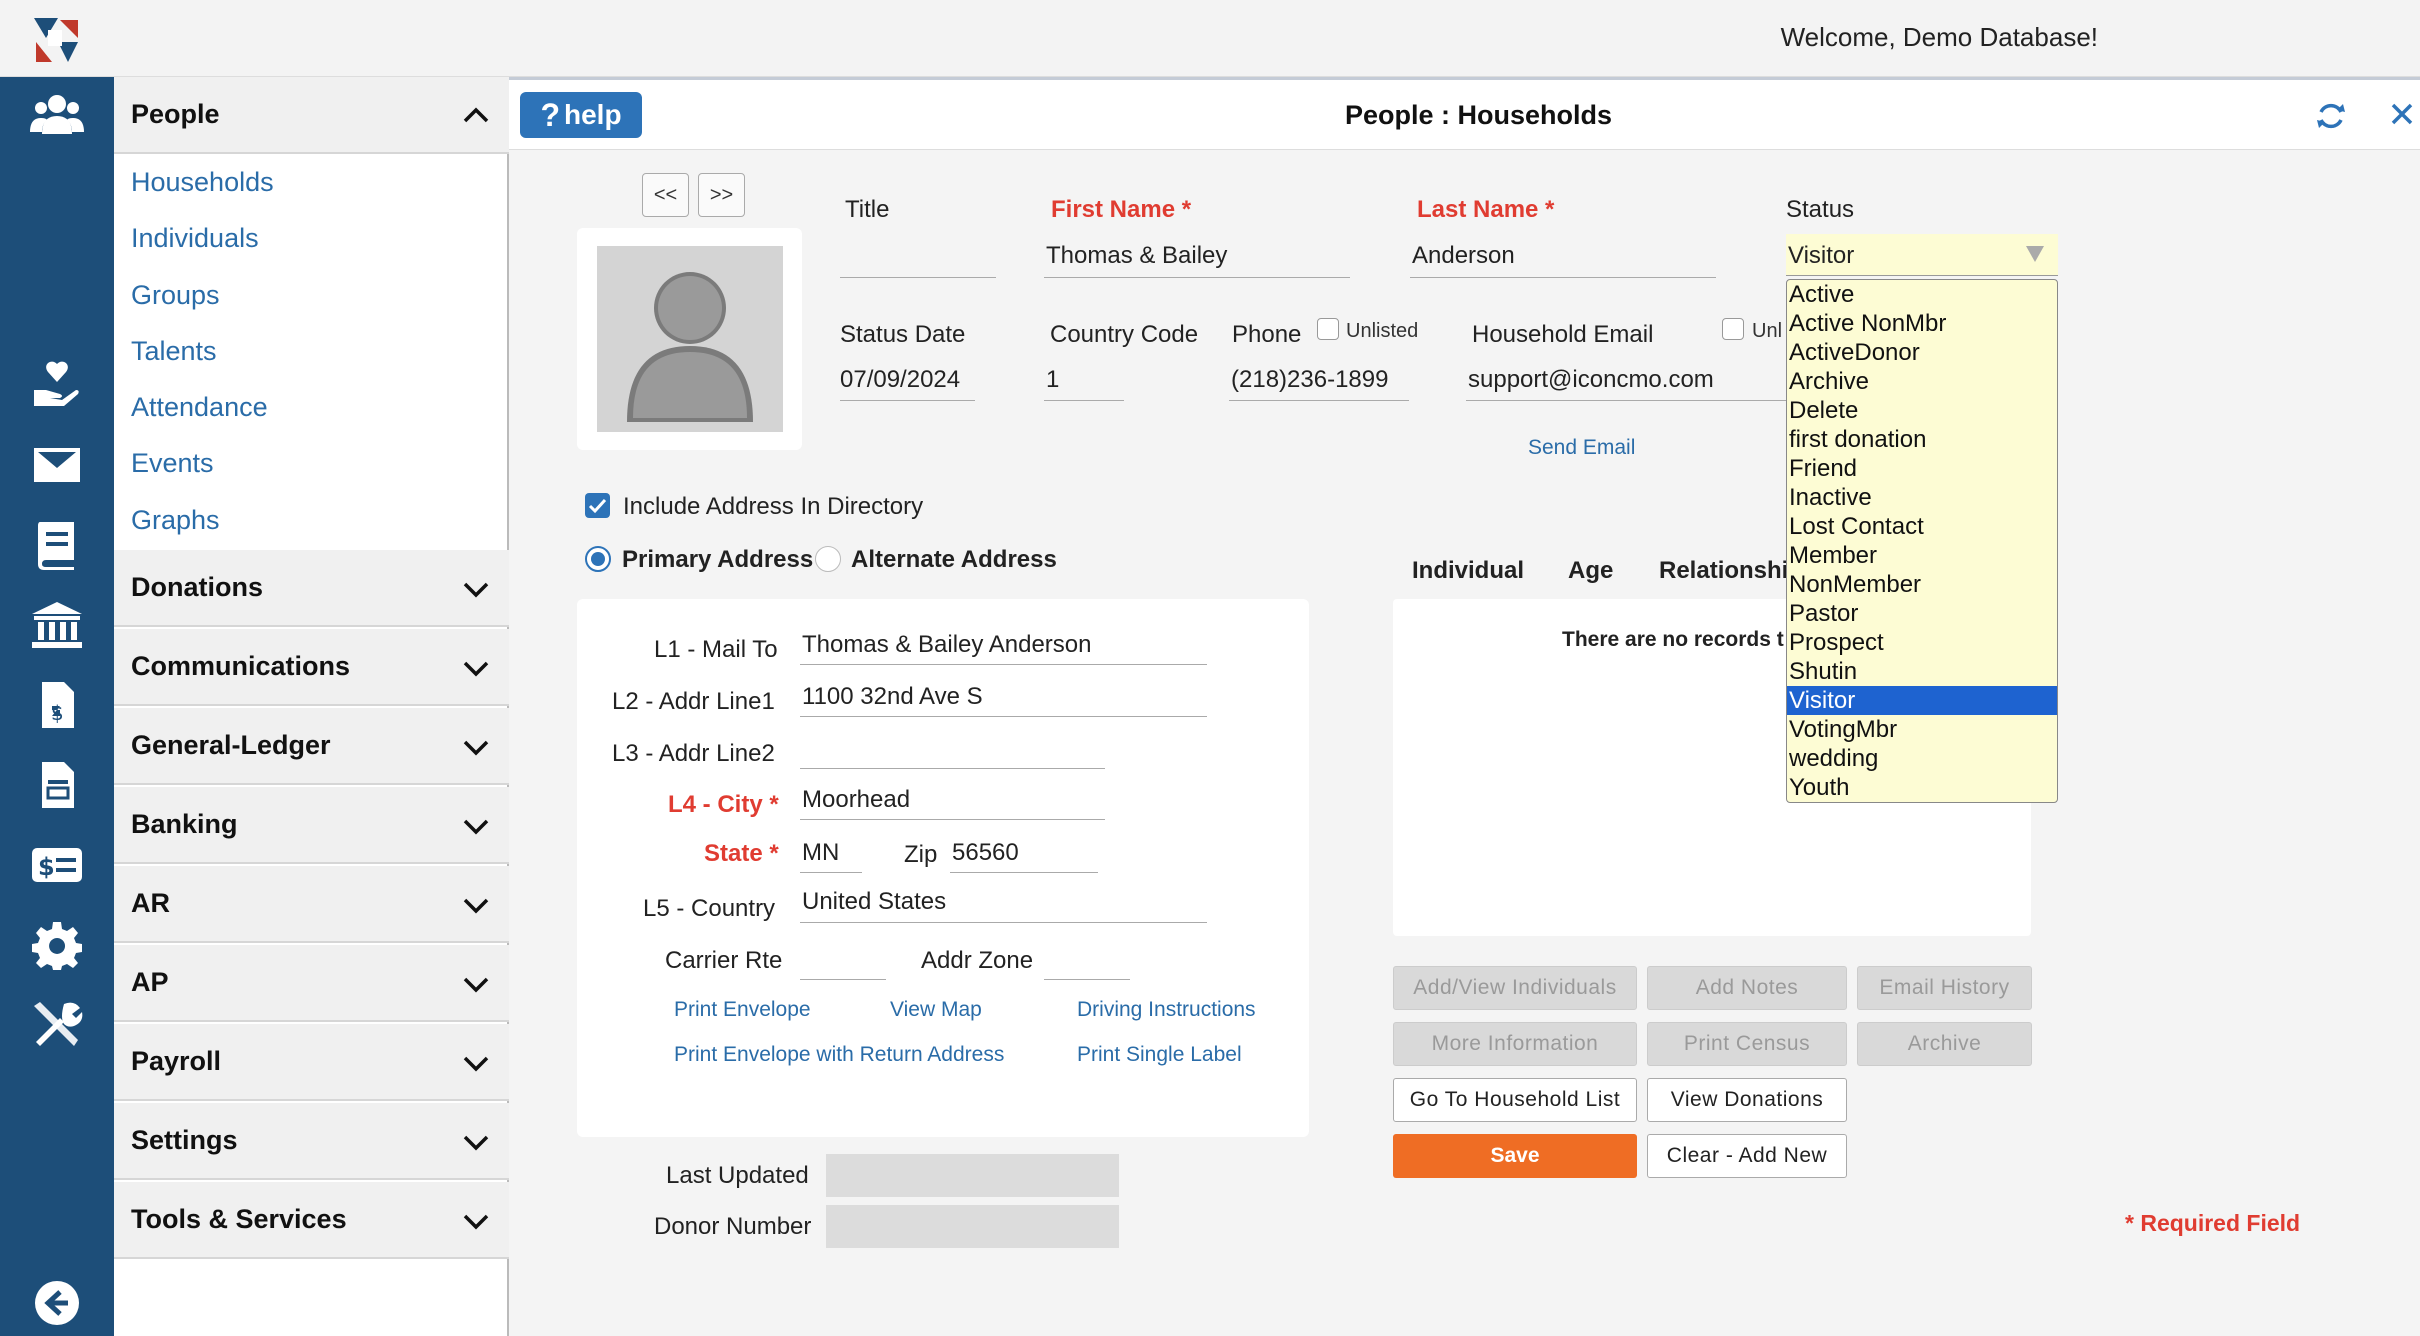 This screenshot has width=2420, height=1336. What do you see at coordinates (56, 40) in the screenshot?
I see `app-logo` at bounding box center [56, 40].